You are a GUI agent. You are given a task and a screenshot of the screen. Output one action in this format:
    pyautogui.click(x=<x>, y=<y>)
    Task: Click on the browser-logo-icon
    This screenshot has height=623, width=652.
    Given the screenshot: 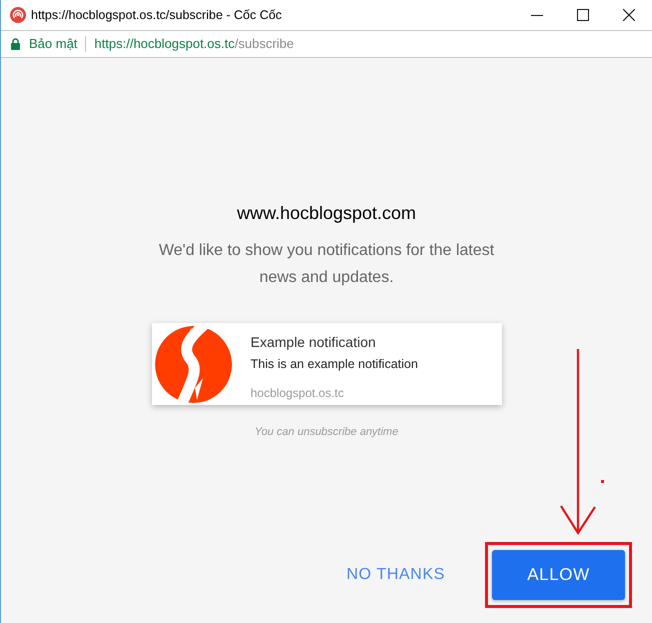 What is the action you would take?
    pyautogui.click(x=18, y=15)
    